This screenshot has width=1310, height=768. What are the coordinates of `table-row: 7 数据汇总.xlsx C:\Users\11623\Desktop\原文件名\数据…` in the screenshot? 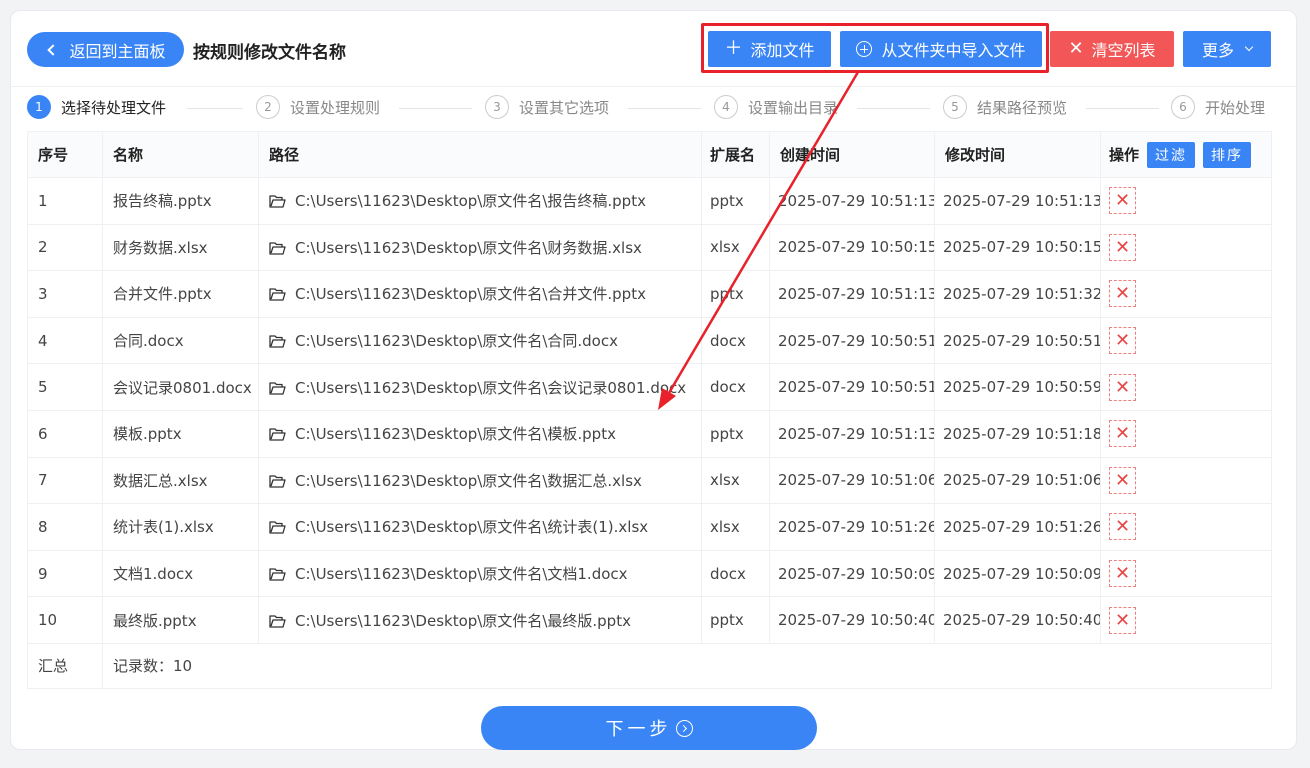 It's located at (649, 480).